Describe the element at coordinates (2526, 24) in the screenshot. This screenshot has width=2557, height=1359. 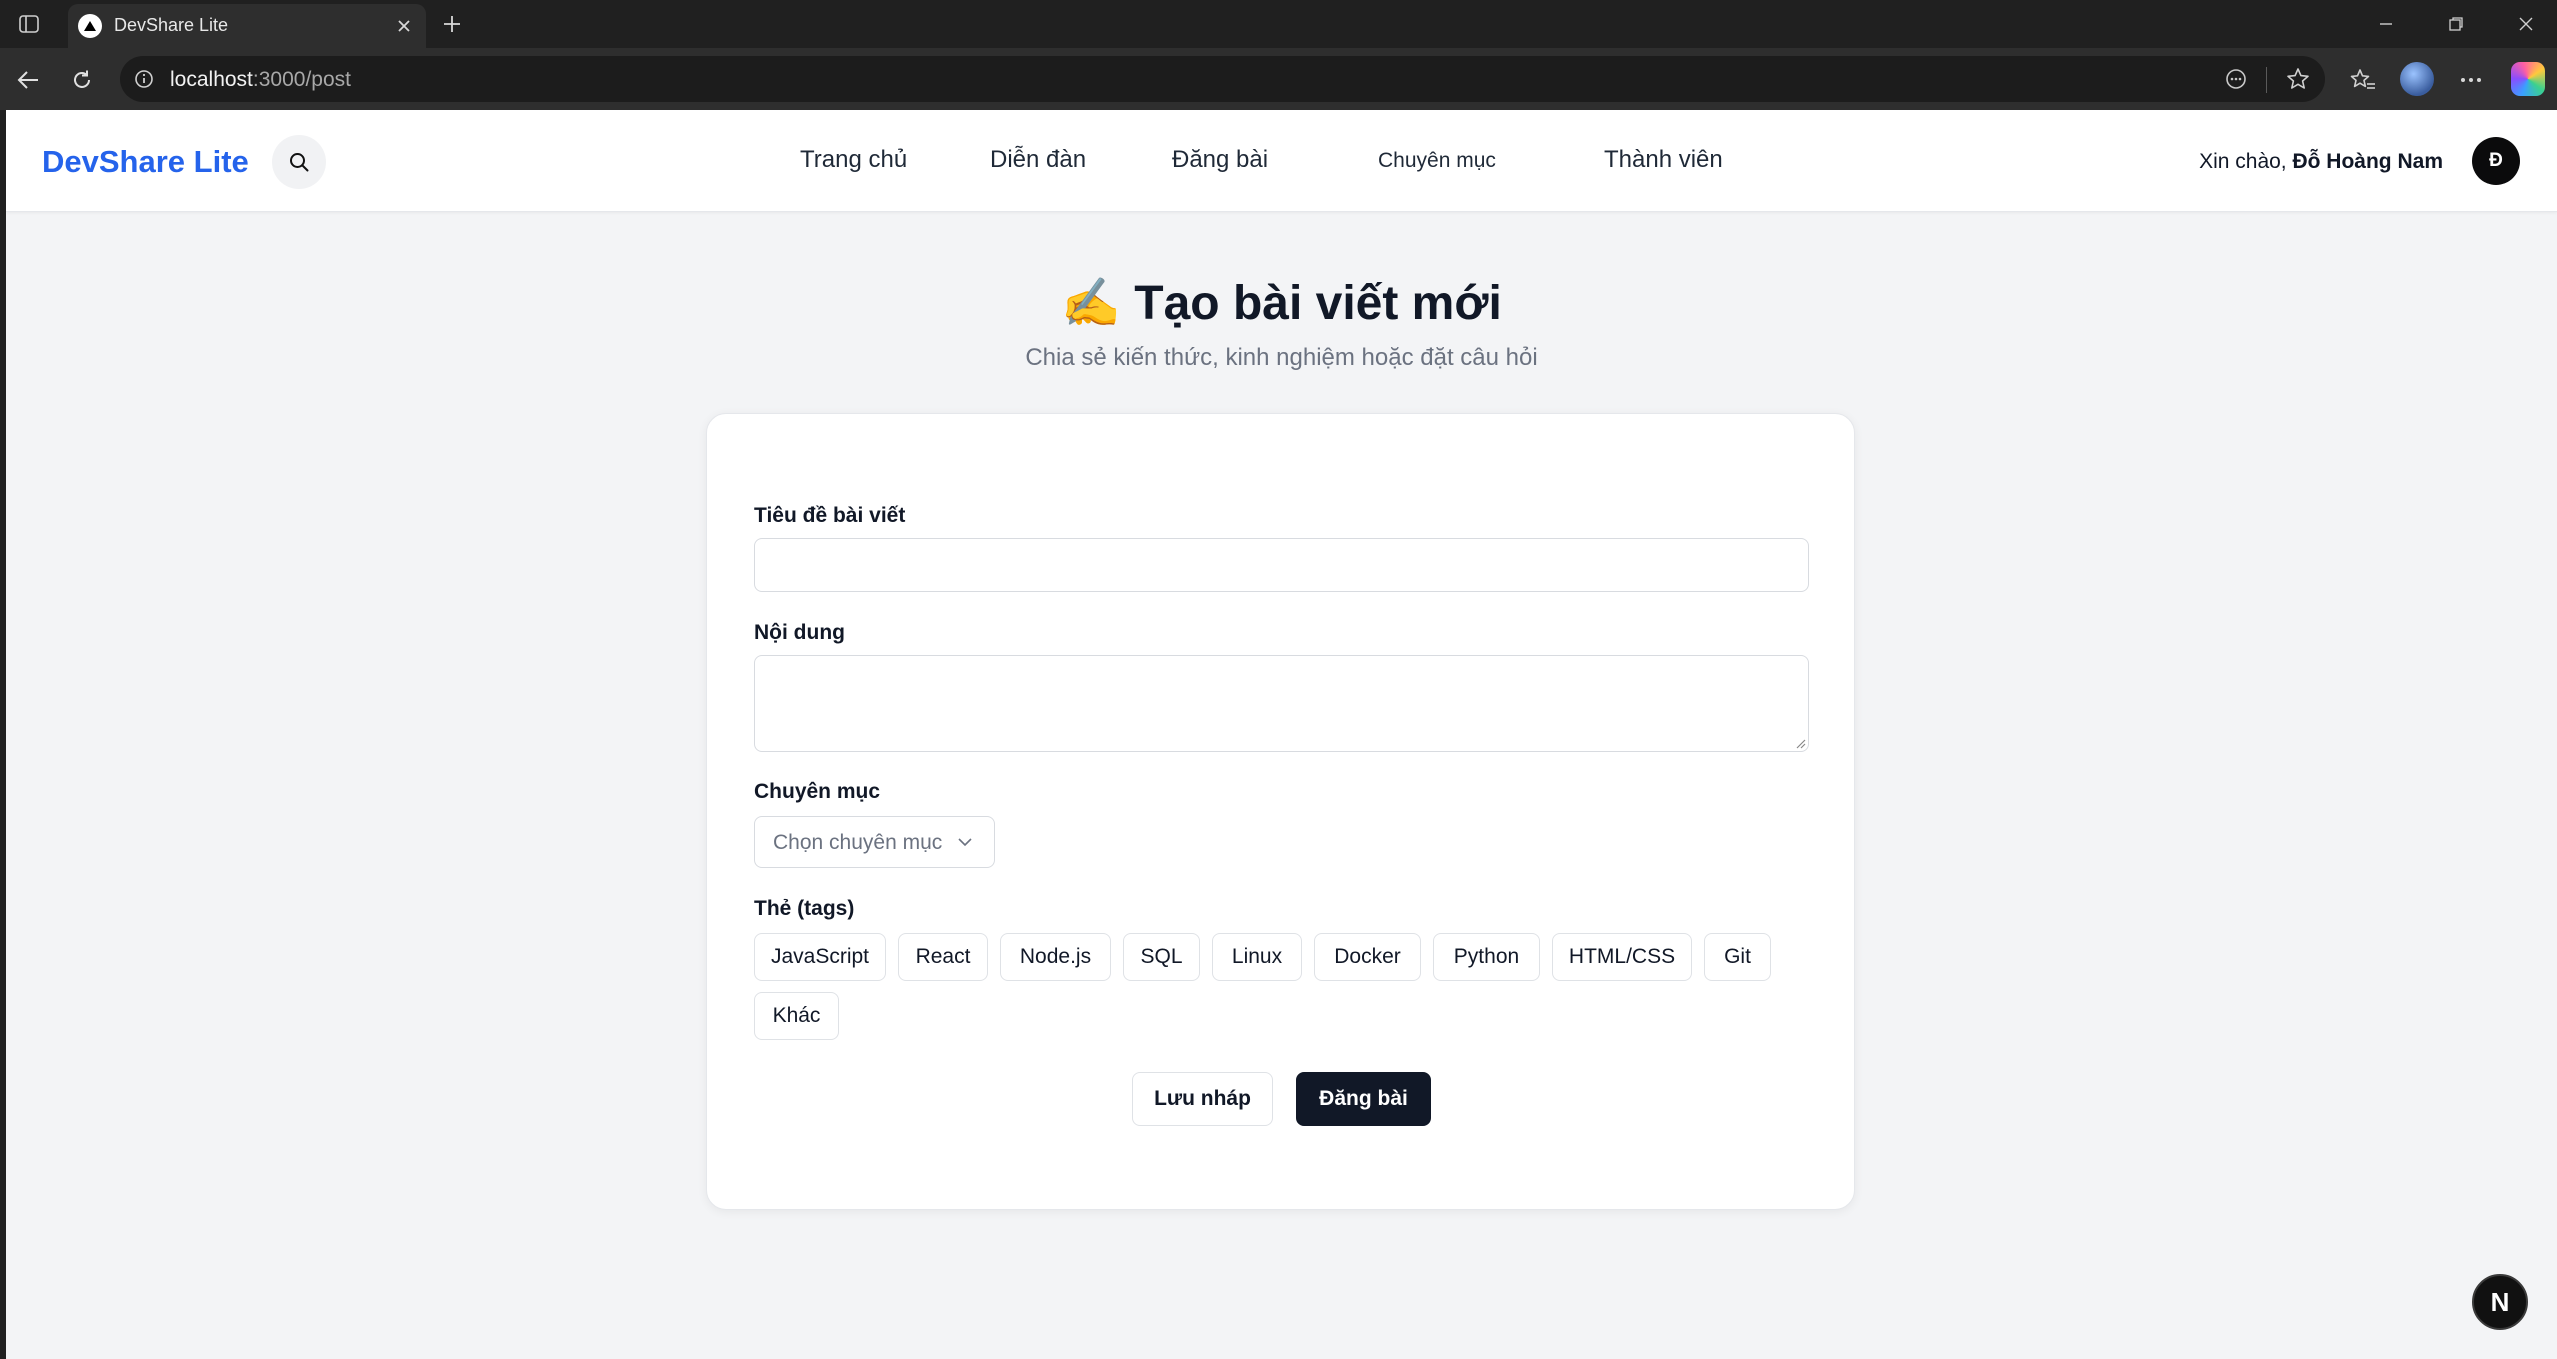
I see `close-window-icon` at that location.